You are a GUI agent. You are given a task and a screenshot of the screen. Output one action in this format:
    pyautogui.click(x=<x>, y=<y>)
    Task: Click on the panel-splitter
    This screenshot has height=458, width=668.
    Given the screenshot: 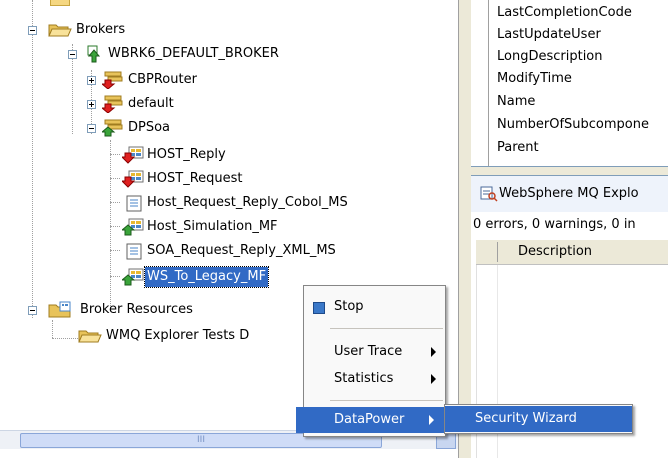 What is the action you would take?
    pyautogui.click(x=465, y=229)
    